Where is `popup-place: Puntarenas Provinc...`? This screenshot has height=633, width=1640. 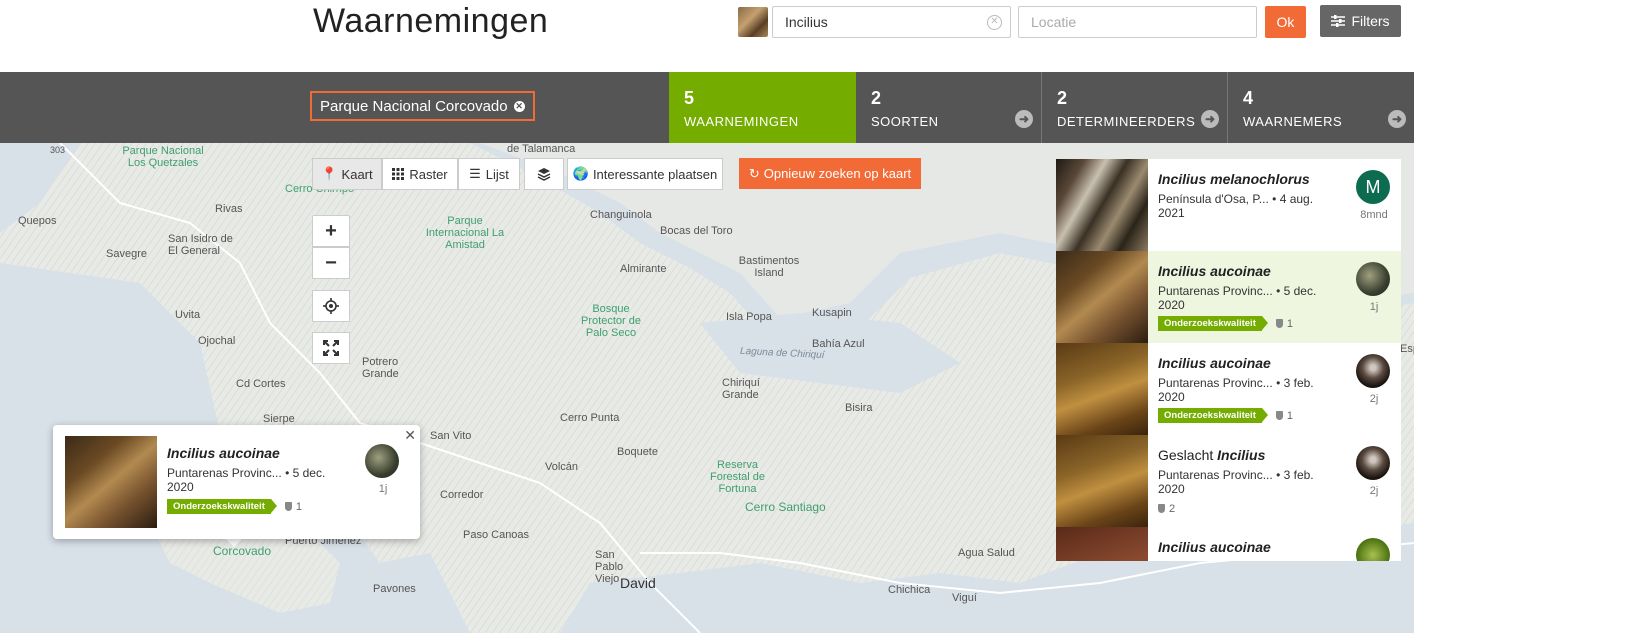
popup-place: Puntarenas Provinc... is located at coordinates (224, 473).